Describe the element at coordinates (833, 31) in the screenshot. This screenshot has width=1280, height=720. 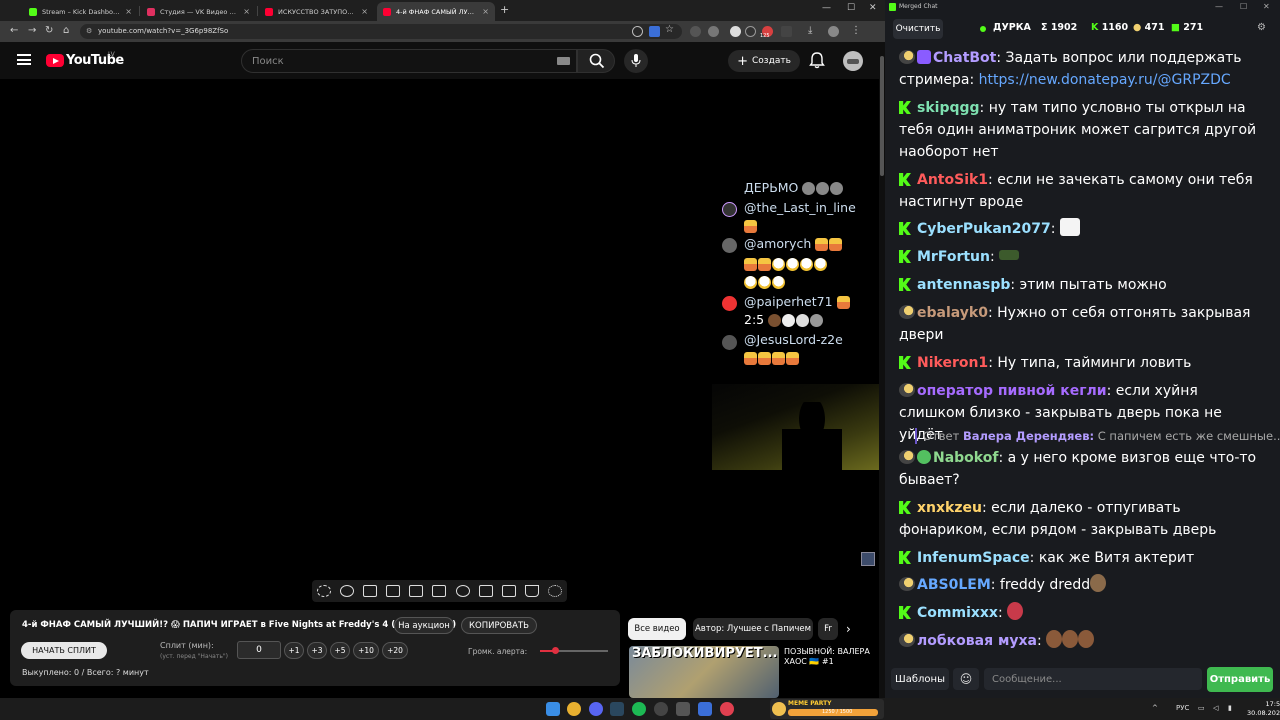
I see `profile-icon` at that location.